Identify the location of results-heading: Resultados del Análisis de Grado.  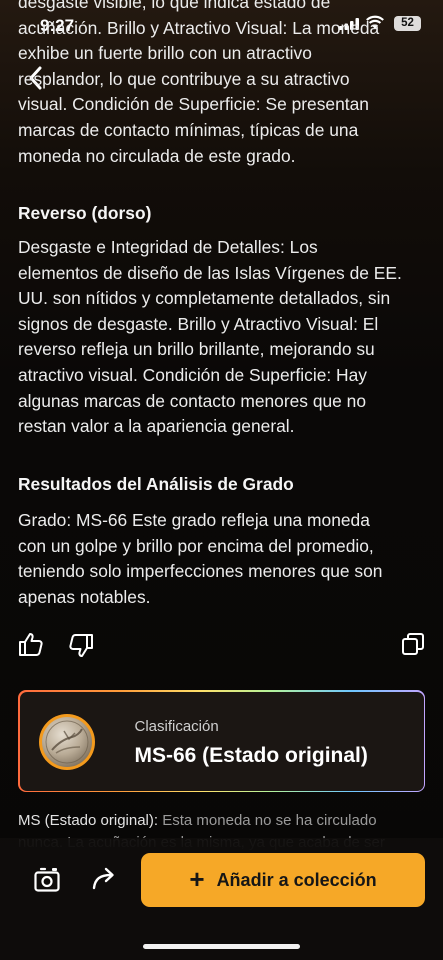
(156, 484).